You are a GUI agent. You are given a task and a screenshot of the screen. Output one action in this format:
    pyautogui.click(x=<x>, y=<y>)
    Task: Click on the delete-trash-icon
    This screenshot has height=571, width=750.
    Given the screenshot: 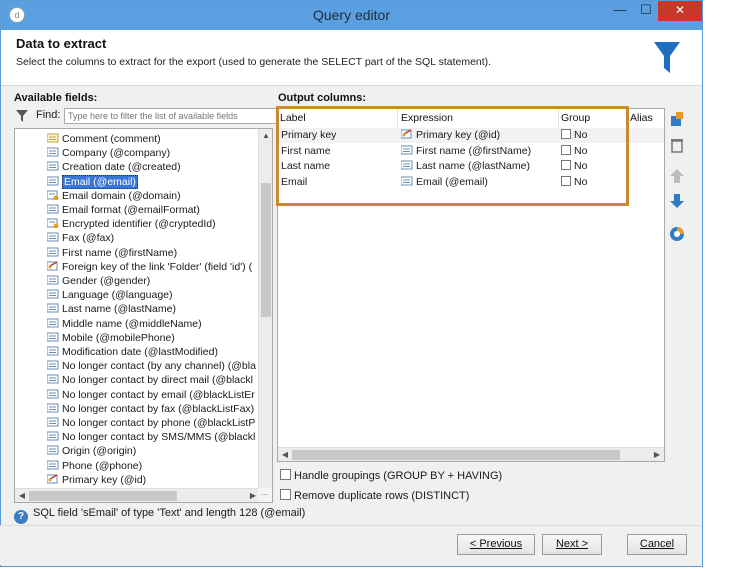 What is the action you would take?
    pyautogui.click(x=677, y=145)
    